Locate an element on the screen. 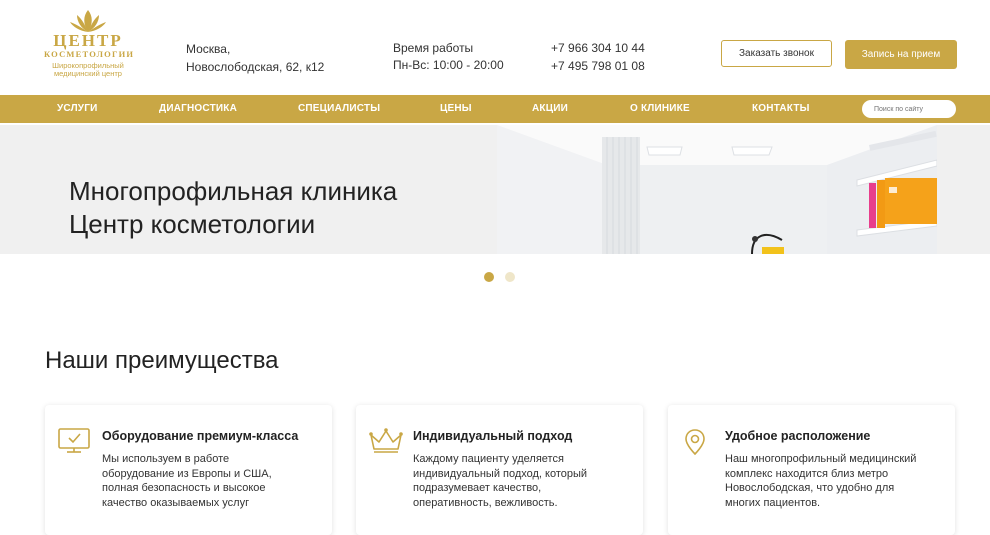  nav-item-contacts: КОНТАКТЫ is located at coordinates (781, 109).